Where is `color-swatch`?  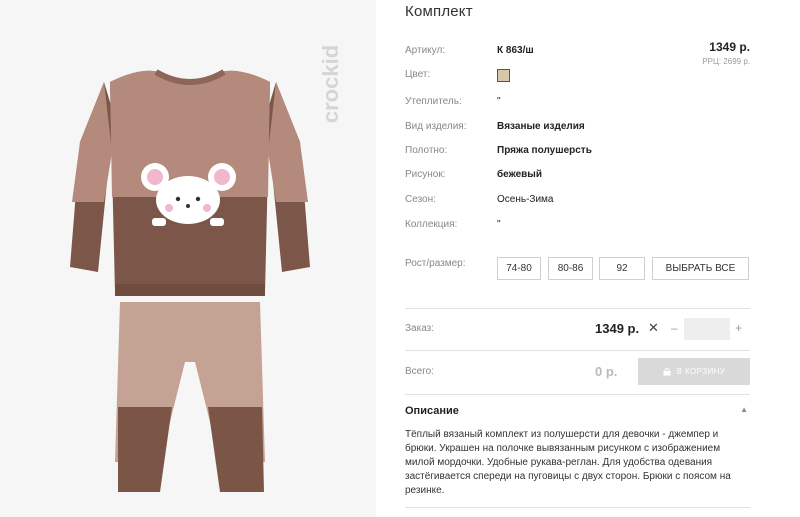
color-swatch is located at coordinates (503, 75).